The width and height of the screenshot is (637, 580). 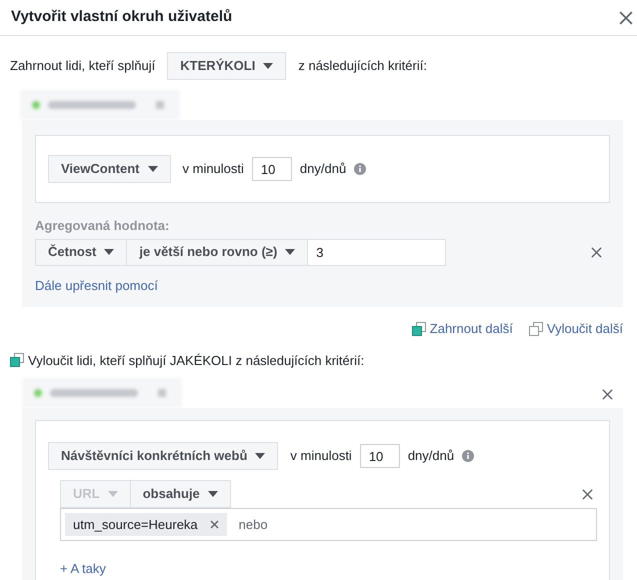 I want to click on condition-dropdown: obsahuje, so click(x=180, y=494).